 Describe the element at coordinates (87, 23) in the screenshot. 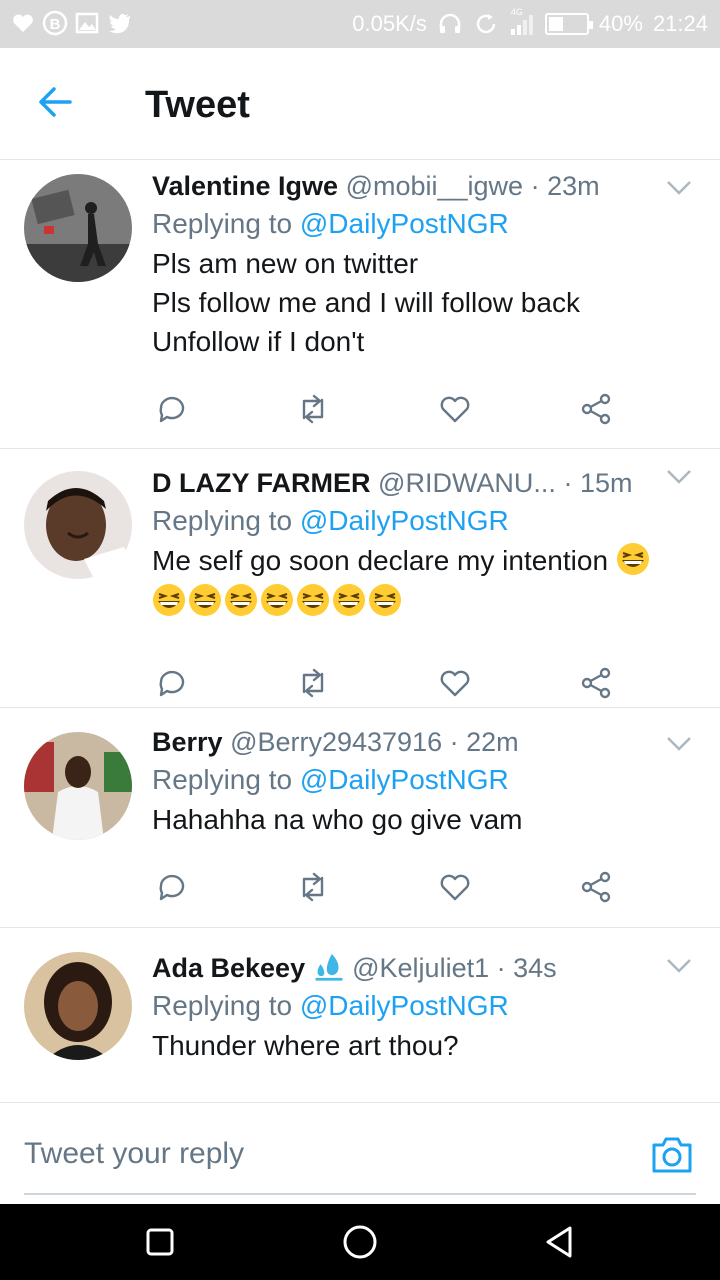

I see `gallery-notification-icon` at that location.